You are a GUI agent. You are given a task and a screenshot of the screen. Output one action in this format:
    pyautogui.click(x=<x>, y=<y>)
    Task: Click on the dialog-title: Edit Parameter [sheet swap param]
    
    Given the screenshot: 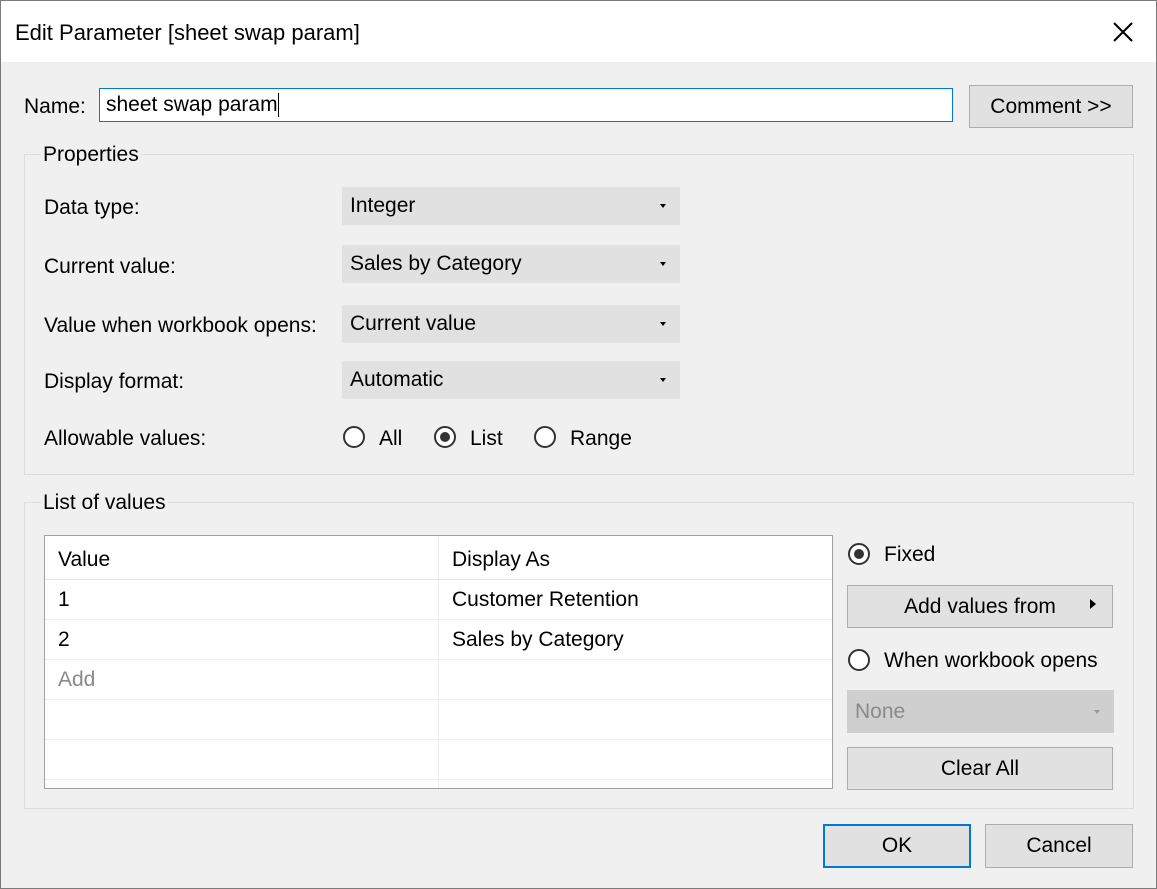 What is the action you would take?
    pyautogui.click(x=187, y=32)
    